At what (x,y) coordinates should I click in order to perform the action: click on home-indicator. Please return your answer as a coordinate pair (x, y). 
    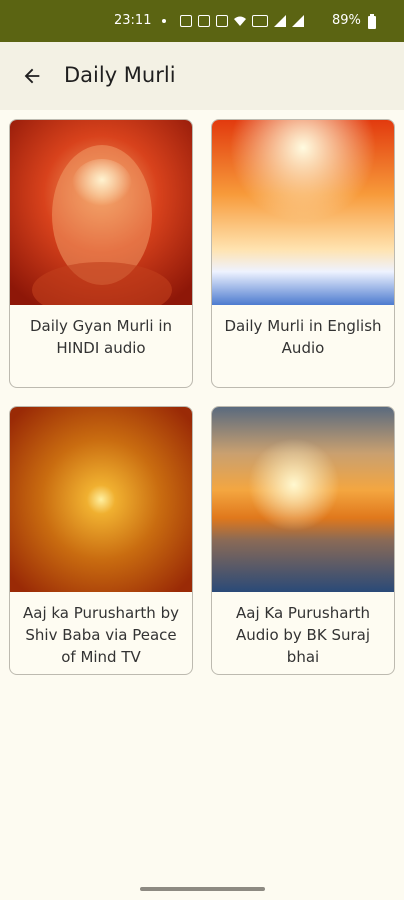
    Looking at the image, I should click on (202, 889).